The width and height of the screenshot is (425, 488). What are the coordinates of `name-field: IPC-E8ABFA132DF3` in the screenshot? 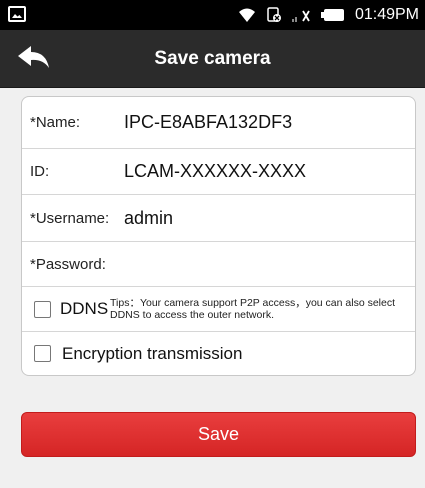 It's located at (208, 122).